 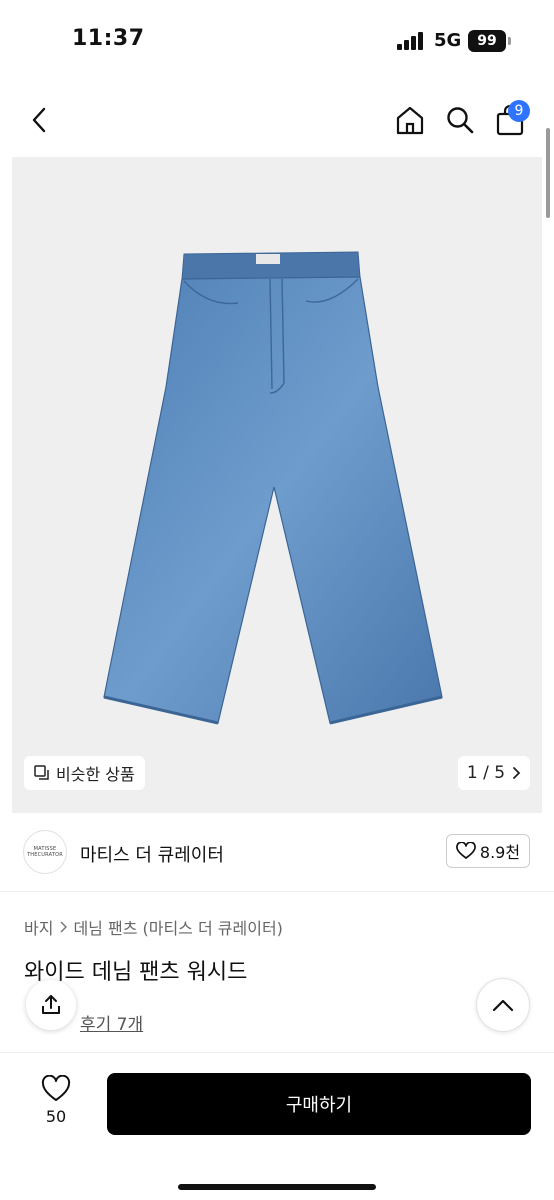 I want to click on back-button, so click(x=40, y=120).